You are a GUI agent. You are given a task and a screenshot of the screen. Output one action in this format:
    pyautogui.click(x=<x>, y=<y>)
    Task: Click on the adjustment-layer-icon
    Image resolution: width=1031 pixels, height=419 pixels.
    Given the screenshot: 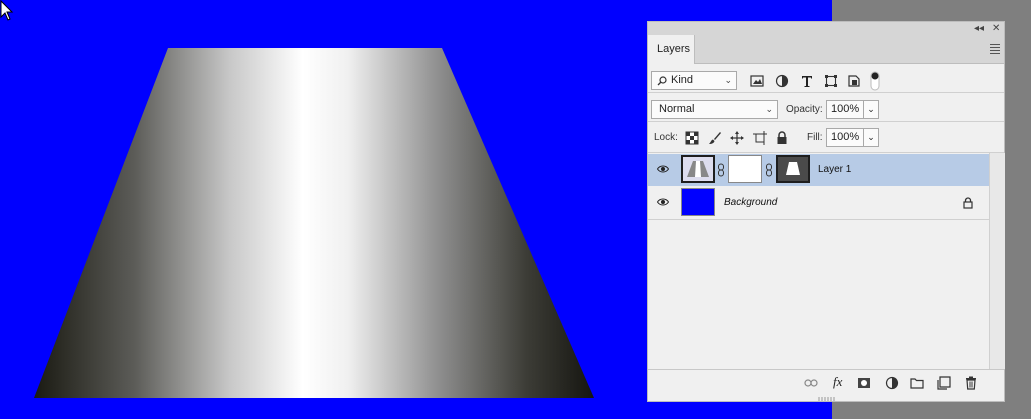 What is the action you would take?
    pyautogui.click(x=892, y=383)
    